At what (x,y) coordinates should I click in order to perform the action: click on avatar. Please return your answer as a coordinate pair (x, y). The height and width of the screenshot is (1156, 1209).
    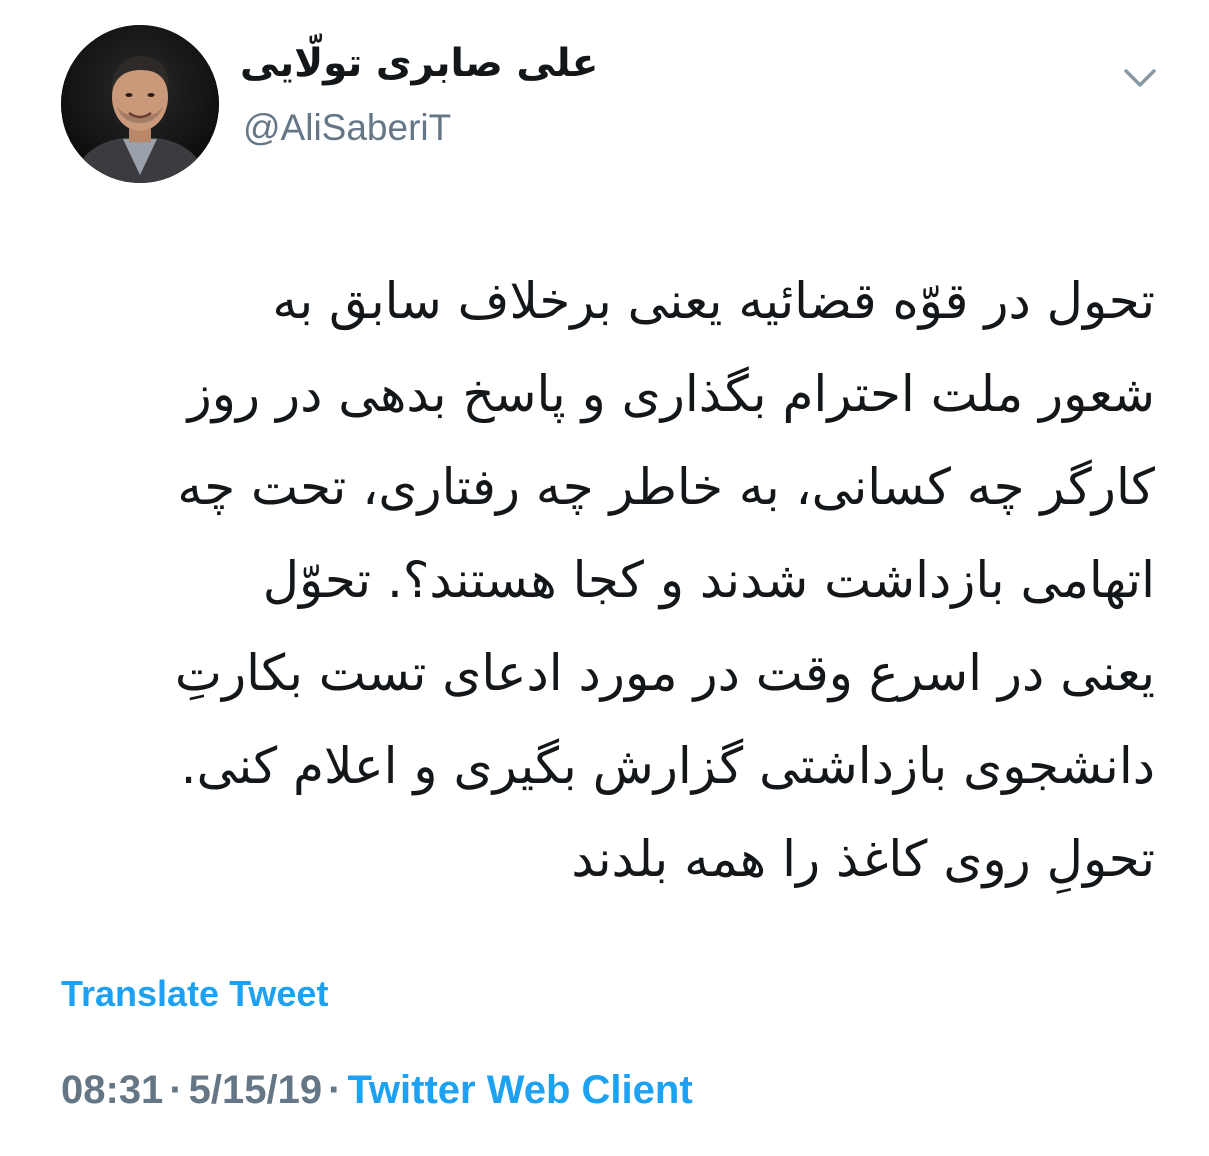
    Looking at the image, I should click on (140, 104).